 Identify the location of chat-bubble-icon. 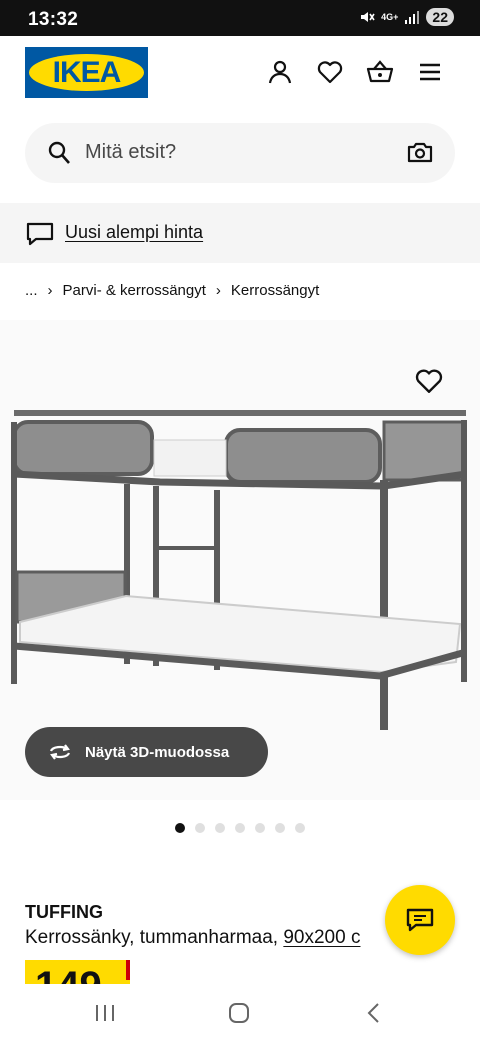
(40, 234).